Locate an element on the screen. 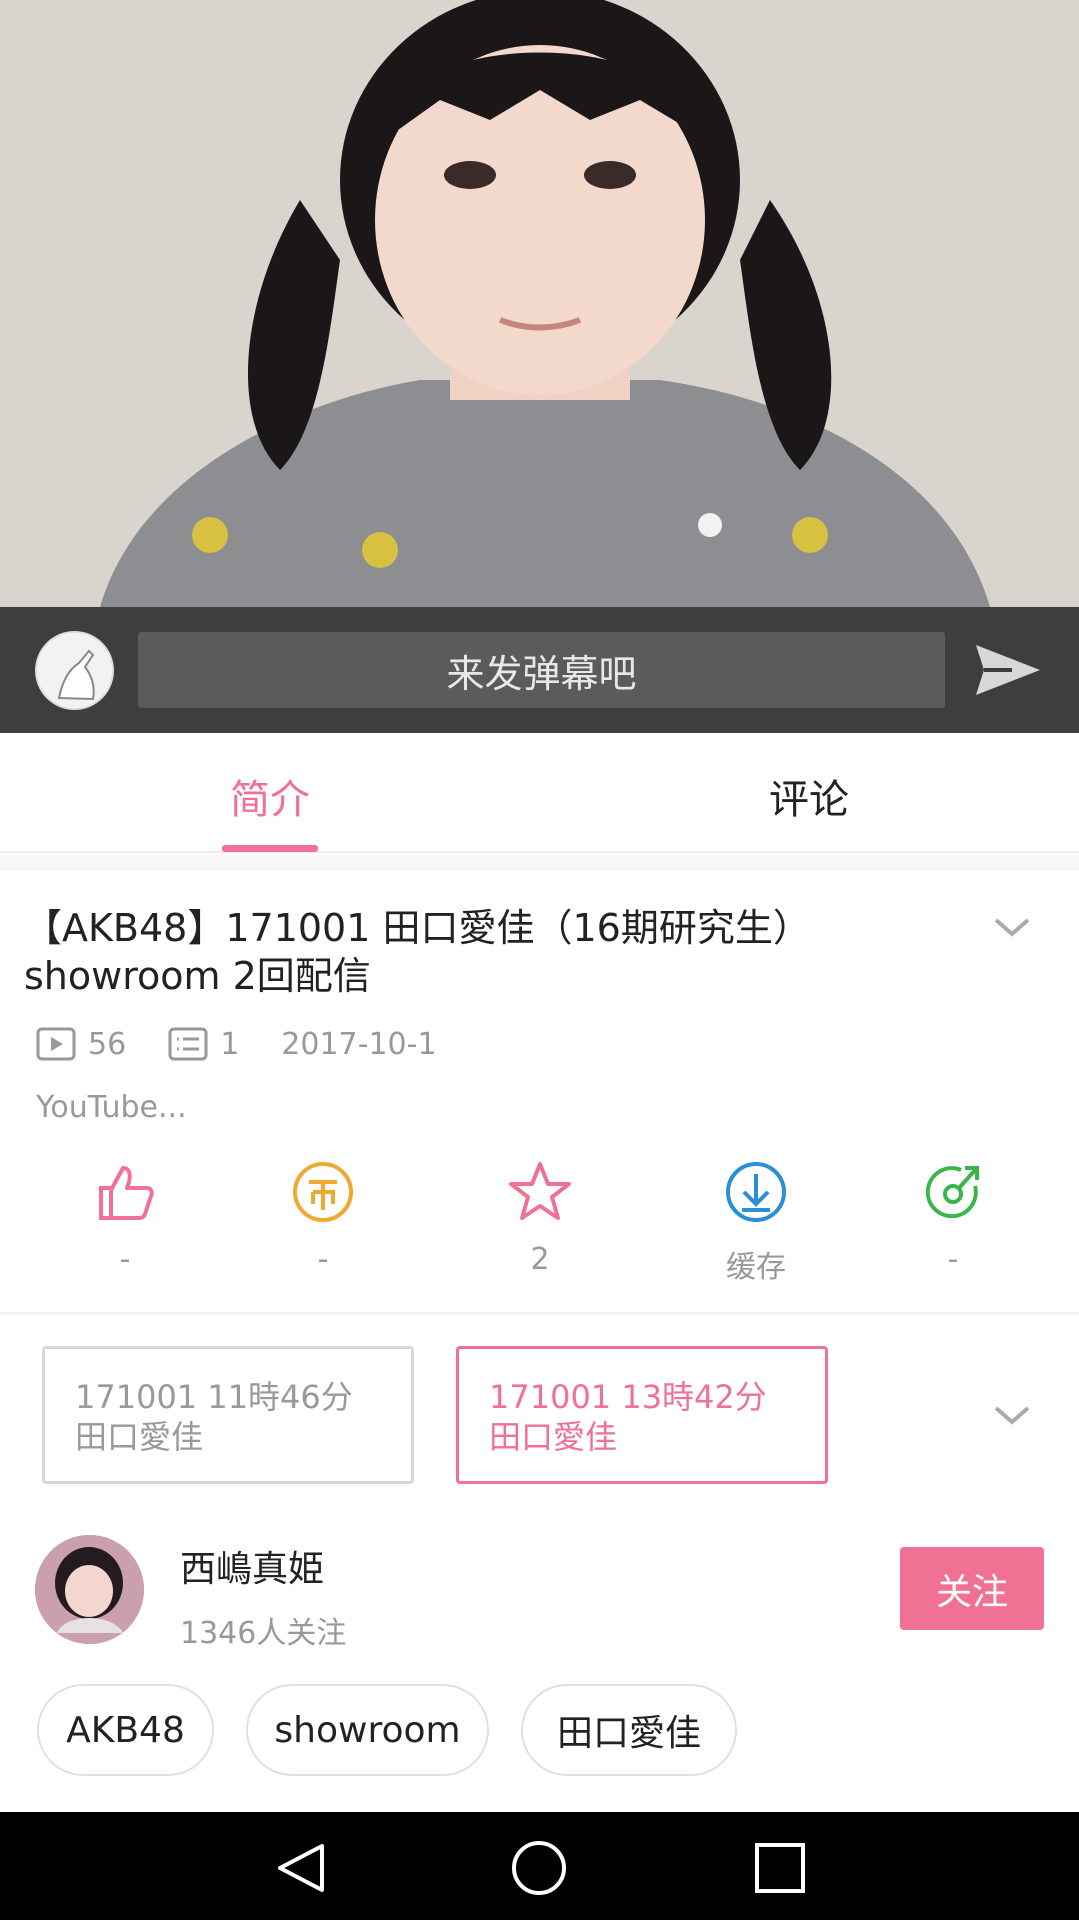 The height and width of the screenshot is (1920, 1079). star-icon is located at coordinates (540, 1191).